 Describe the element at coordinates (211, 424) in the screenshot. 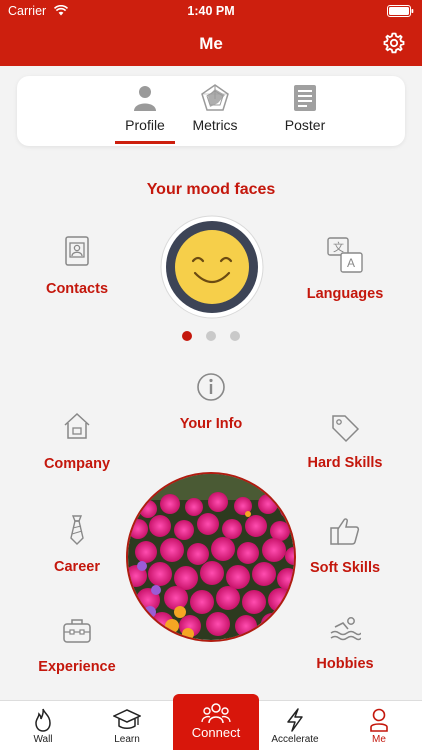

I see `your-info-label: Your Info` at that location.